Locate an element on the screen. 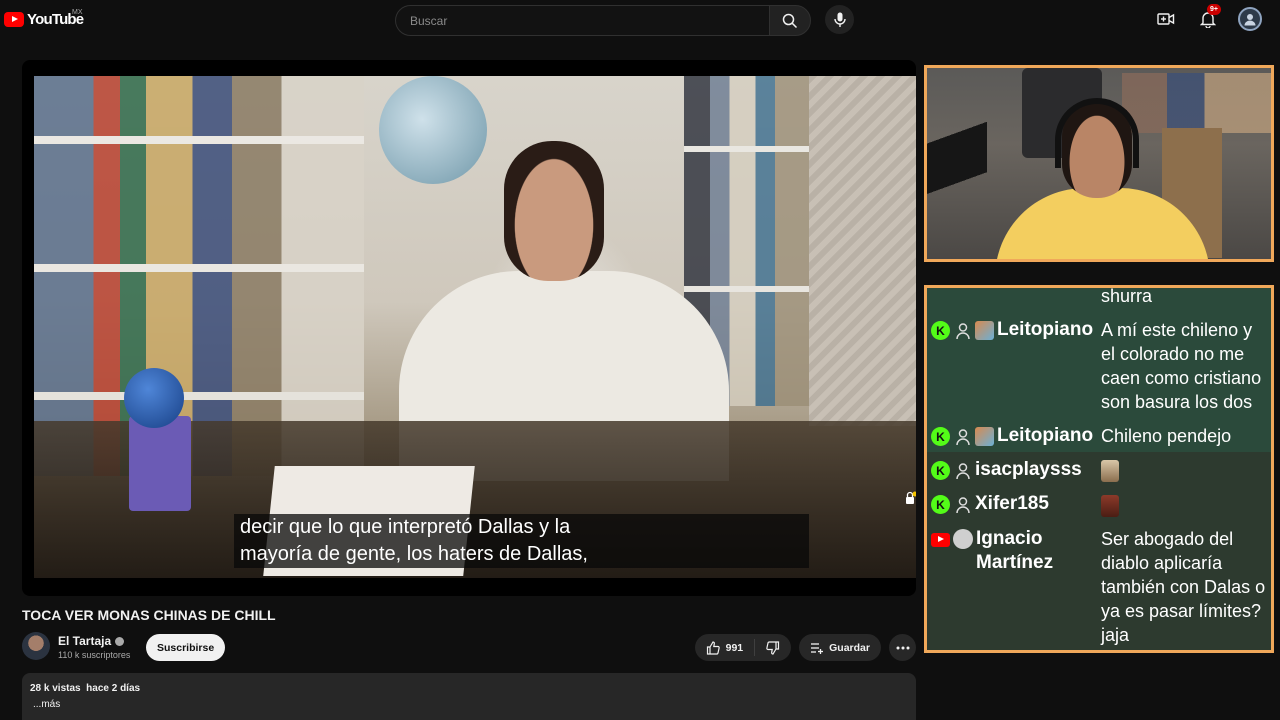  country-code: MX is located at coordinates (77, 12).